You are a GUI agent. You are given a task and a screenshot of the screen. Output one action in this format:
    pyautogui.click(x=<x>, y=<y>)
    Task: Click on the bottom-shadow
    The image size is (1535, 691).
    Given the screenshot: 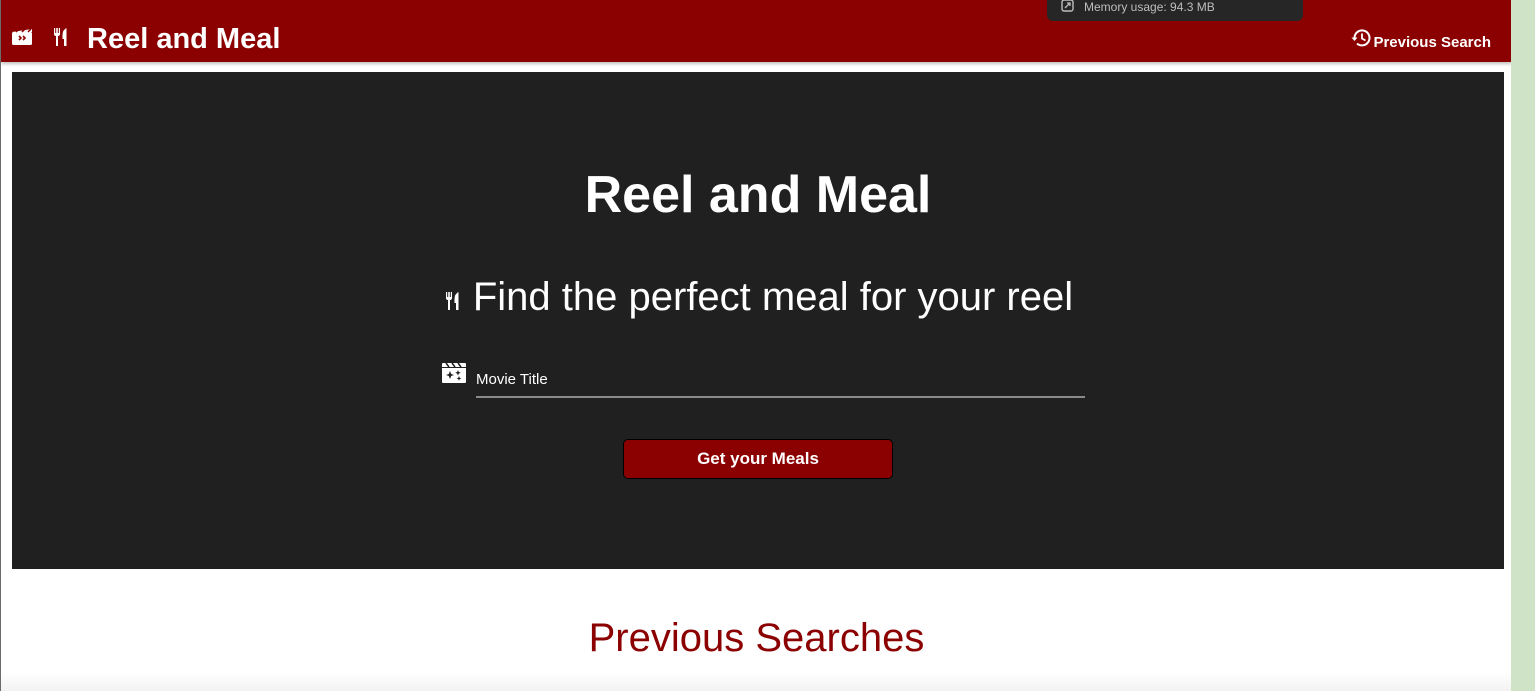 What is the action you would take?
    pyautogui.click(x=756, y=681)
    